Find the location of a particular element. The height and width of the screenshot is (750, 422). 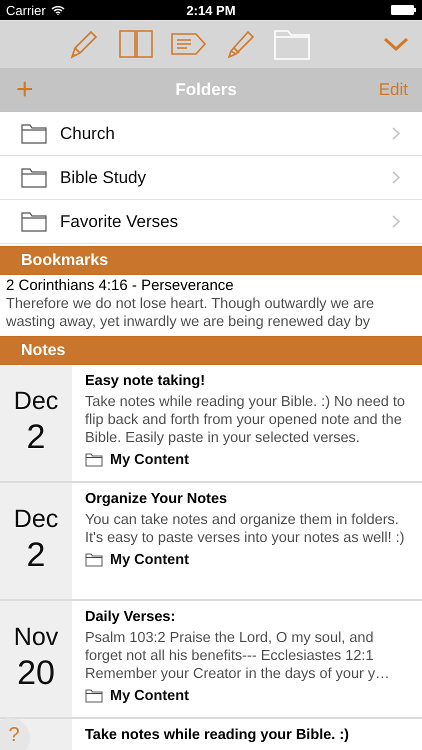

carrier-label: Carrier is located at coordinates (26, 10).